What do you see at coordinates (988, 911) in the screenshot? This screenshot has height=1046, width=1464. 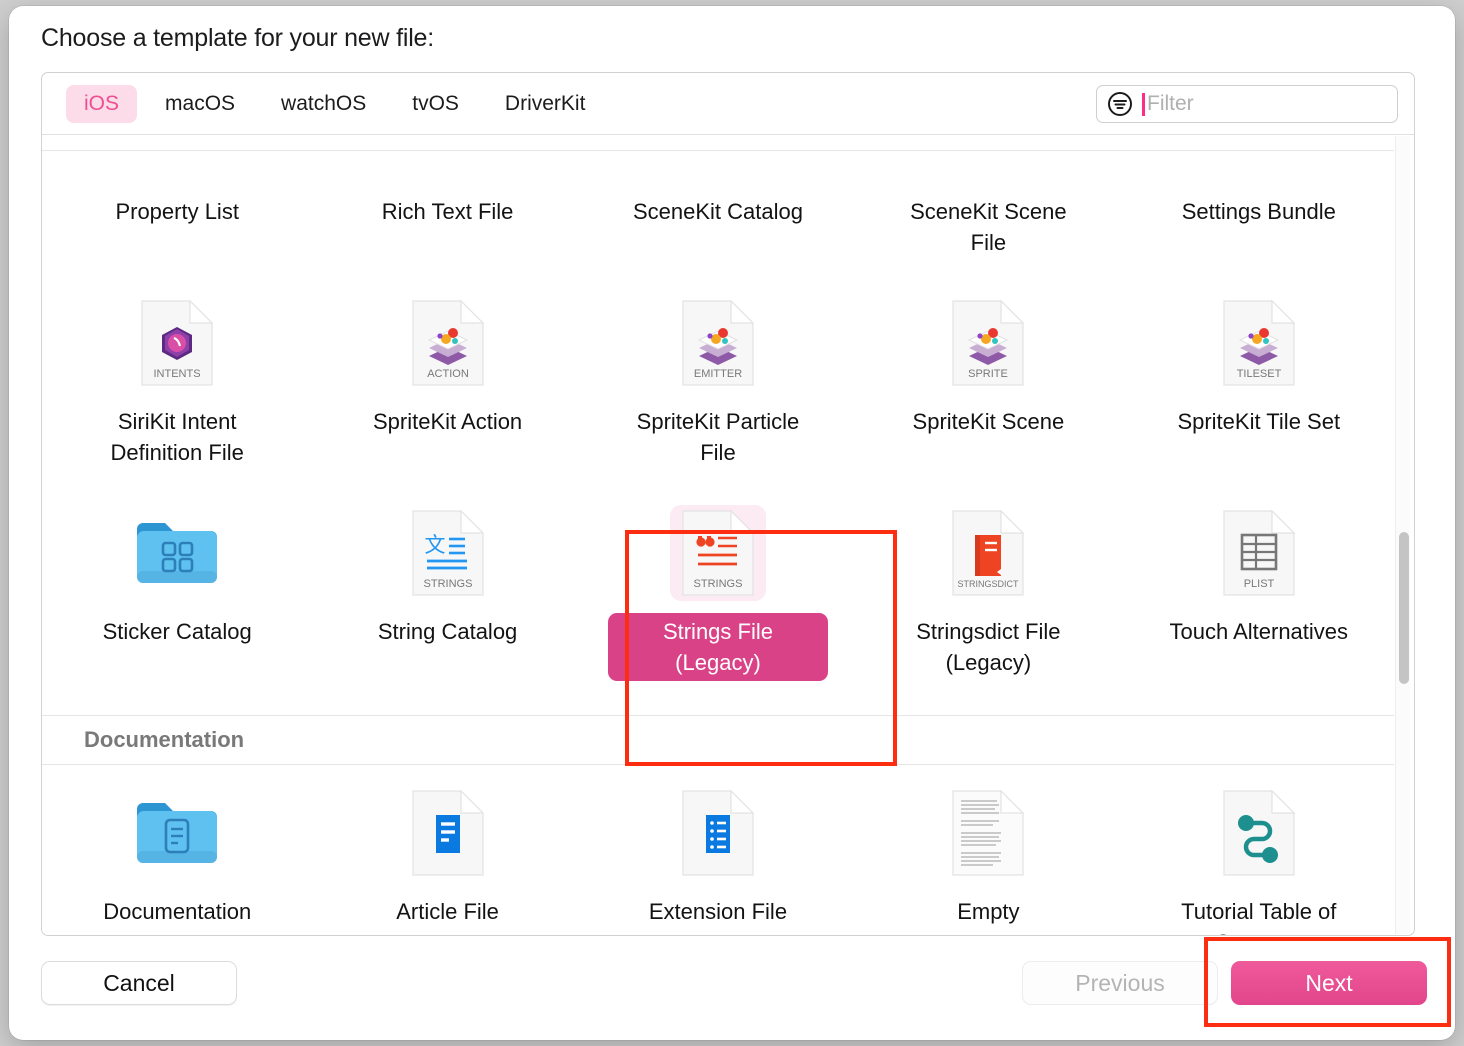 I see `template-label: Empty` at bounding box center [988, 911].